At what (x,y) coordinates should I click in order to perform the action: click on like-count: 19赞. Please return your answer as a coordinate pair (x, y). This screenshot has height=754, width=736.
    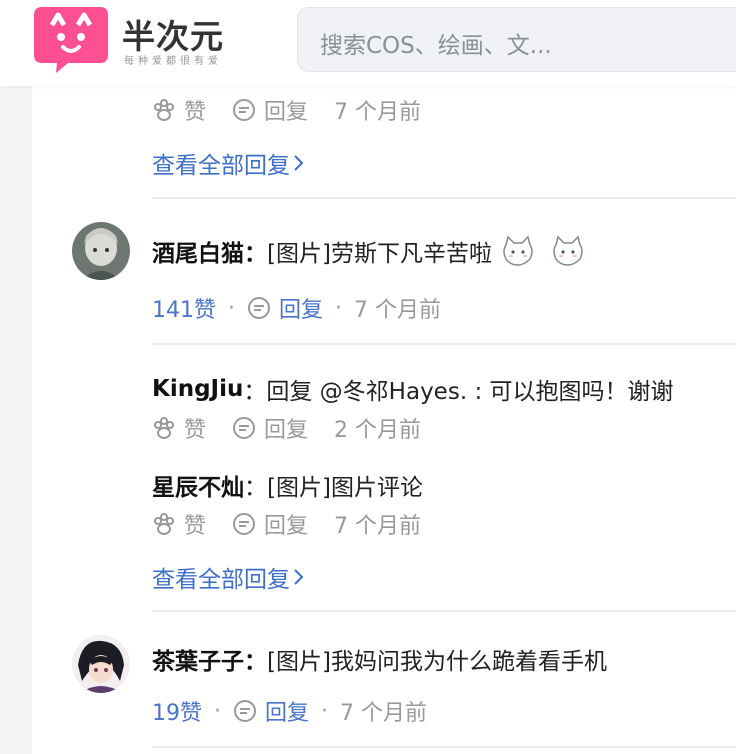
    Looking at the image, I should click on (177, 711).